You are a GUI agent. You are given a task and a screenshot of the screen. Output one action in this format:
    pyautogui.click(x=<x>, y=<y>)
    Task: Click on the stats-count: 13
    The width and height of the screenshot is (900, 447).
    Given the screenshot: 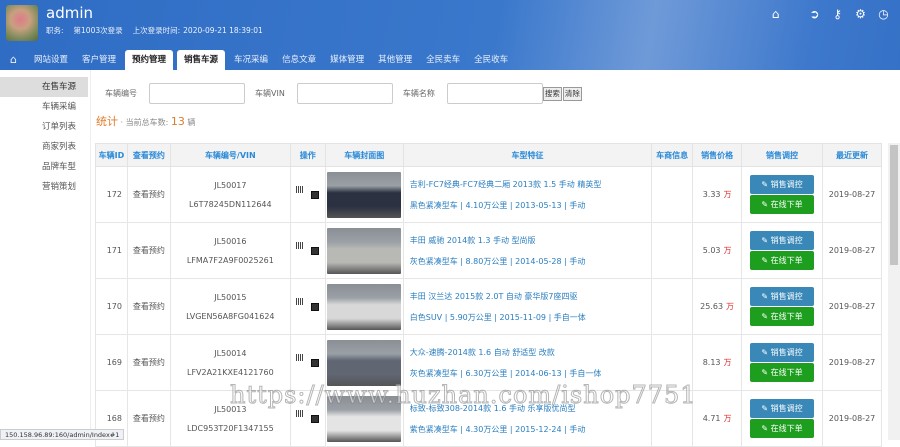 What is the action you would take?
    pyautogui.click(x=177, y=121)
    